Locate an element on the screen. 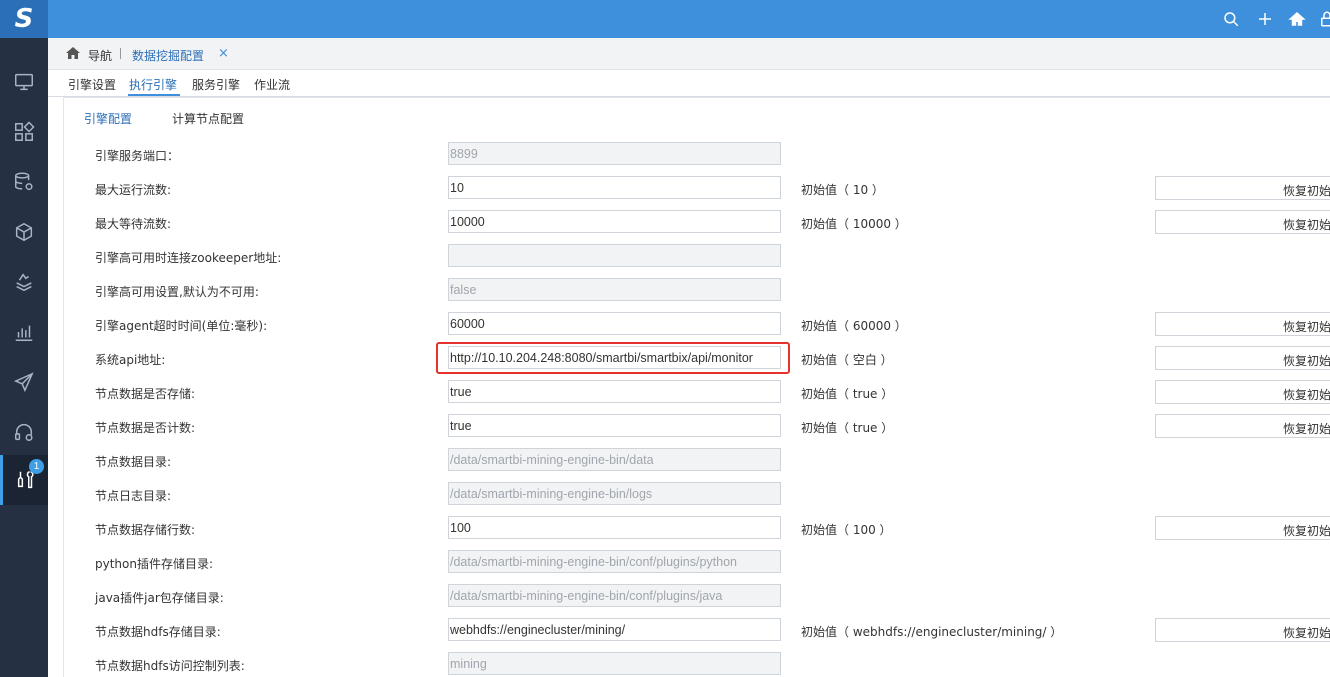 The width and height of the screenshot is (1330, 677). database-settings-icon is located at coordinates (24, 181).